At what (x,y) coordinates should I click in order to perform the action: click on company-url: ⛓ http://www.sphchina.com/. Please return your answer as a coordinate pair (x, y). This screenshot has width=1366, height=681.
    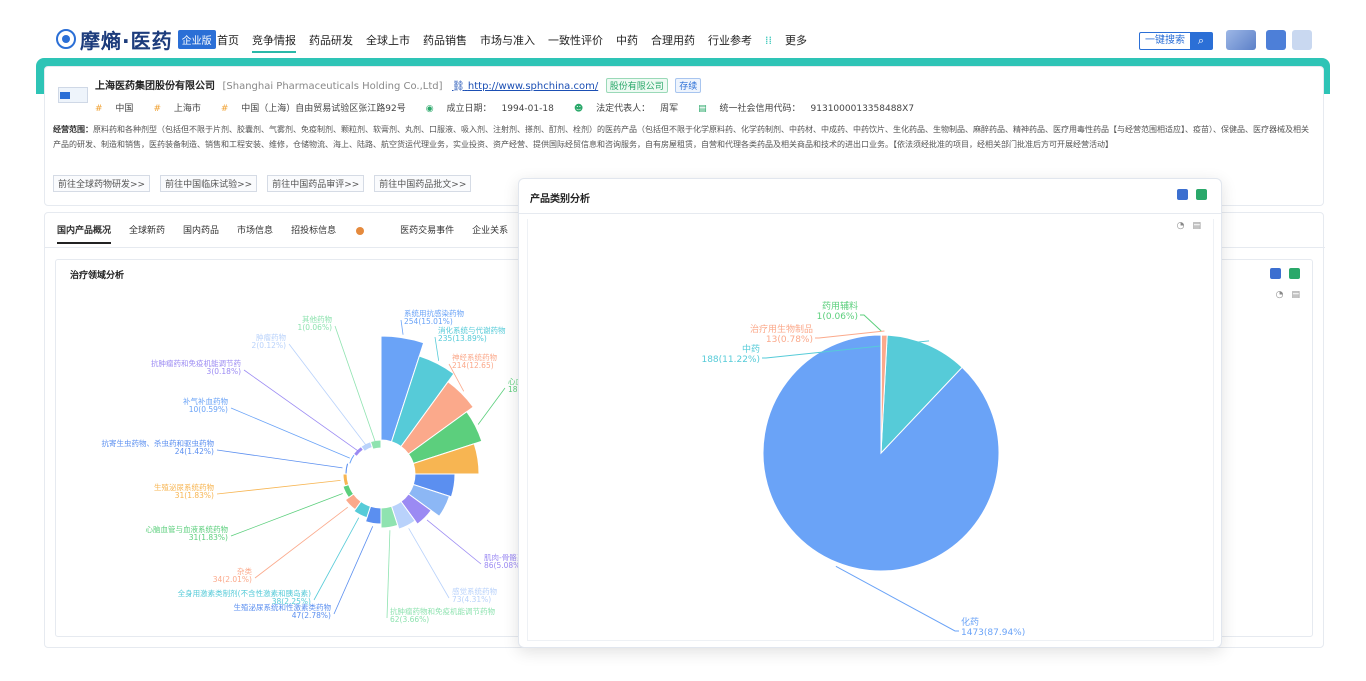
    Looking at the image, I should click on (525, 86).